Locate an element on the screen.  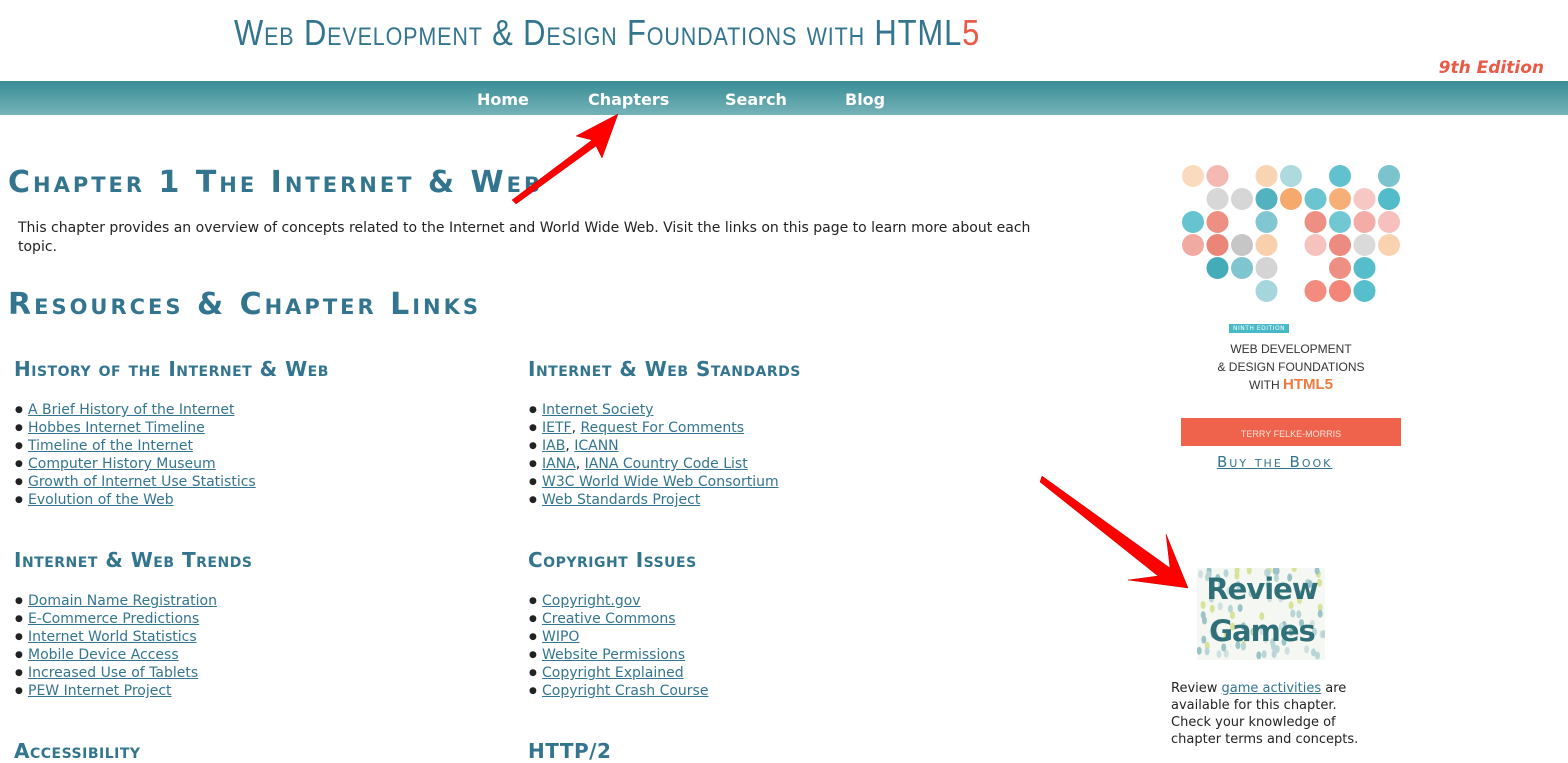
review-line: Review is located at coordinates (1262, 589).